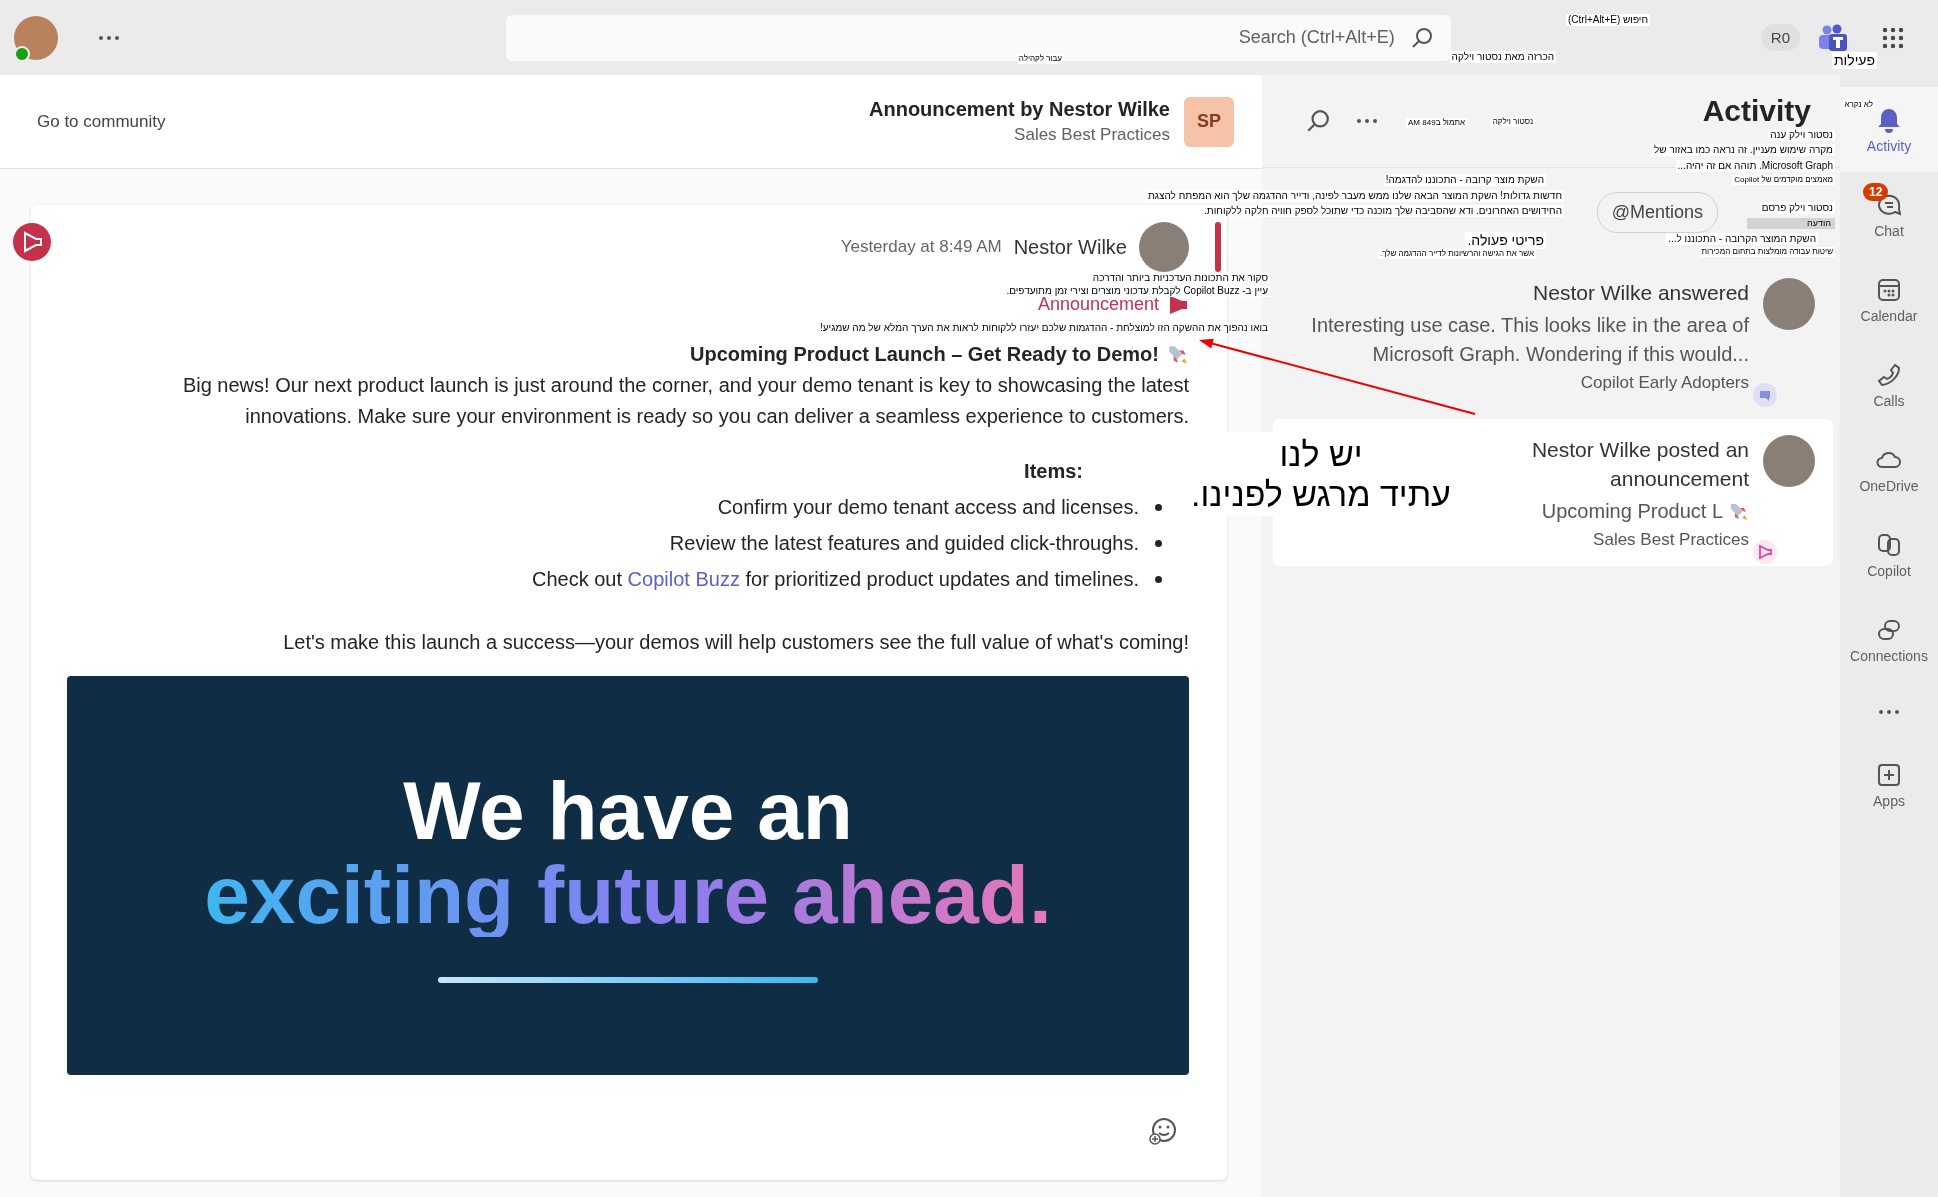  What do you see at coordinates (1797, 208) in the screenshot?
I see `translation-label: נסטור וילק פרסם` at bounding box center [1797, 208].